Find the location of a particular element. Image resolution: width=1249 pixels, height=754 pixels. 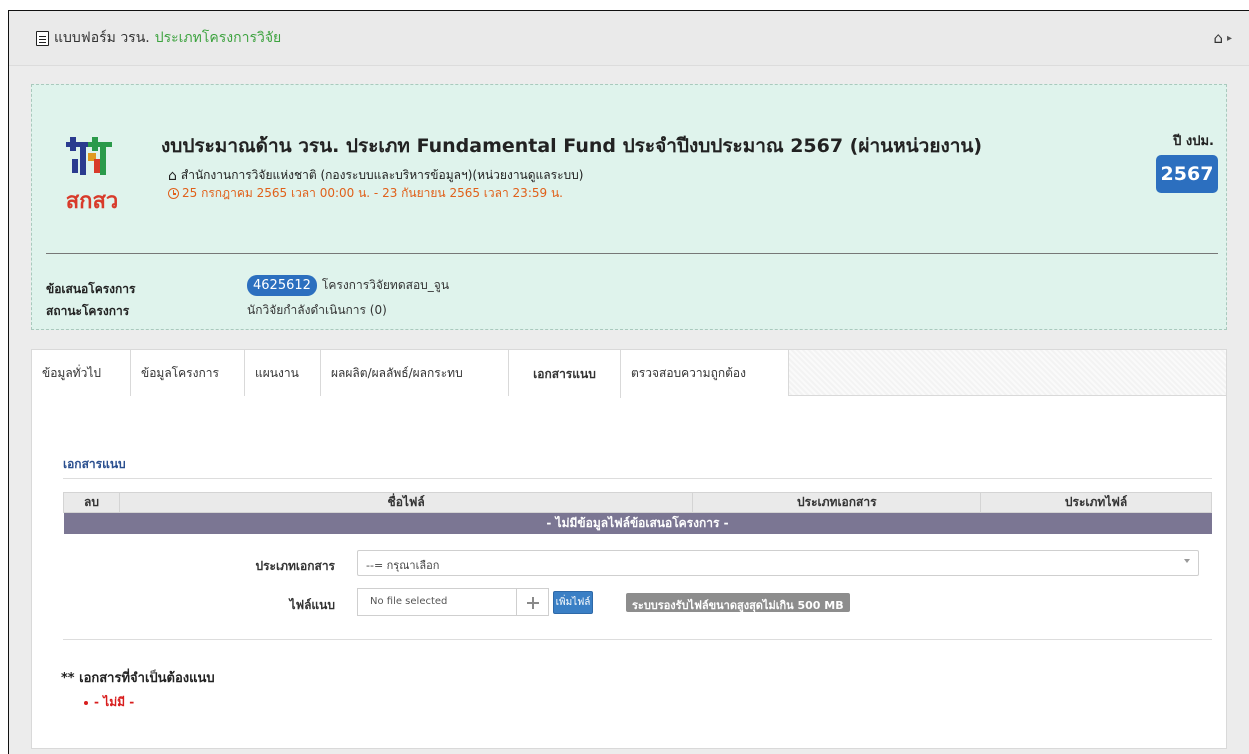

clock-icon is located at coordinates (173, 193).